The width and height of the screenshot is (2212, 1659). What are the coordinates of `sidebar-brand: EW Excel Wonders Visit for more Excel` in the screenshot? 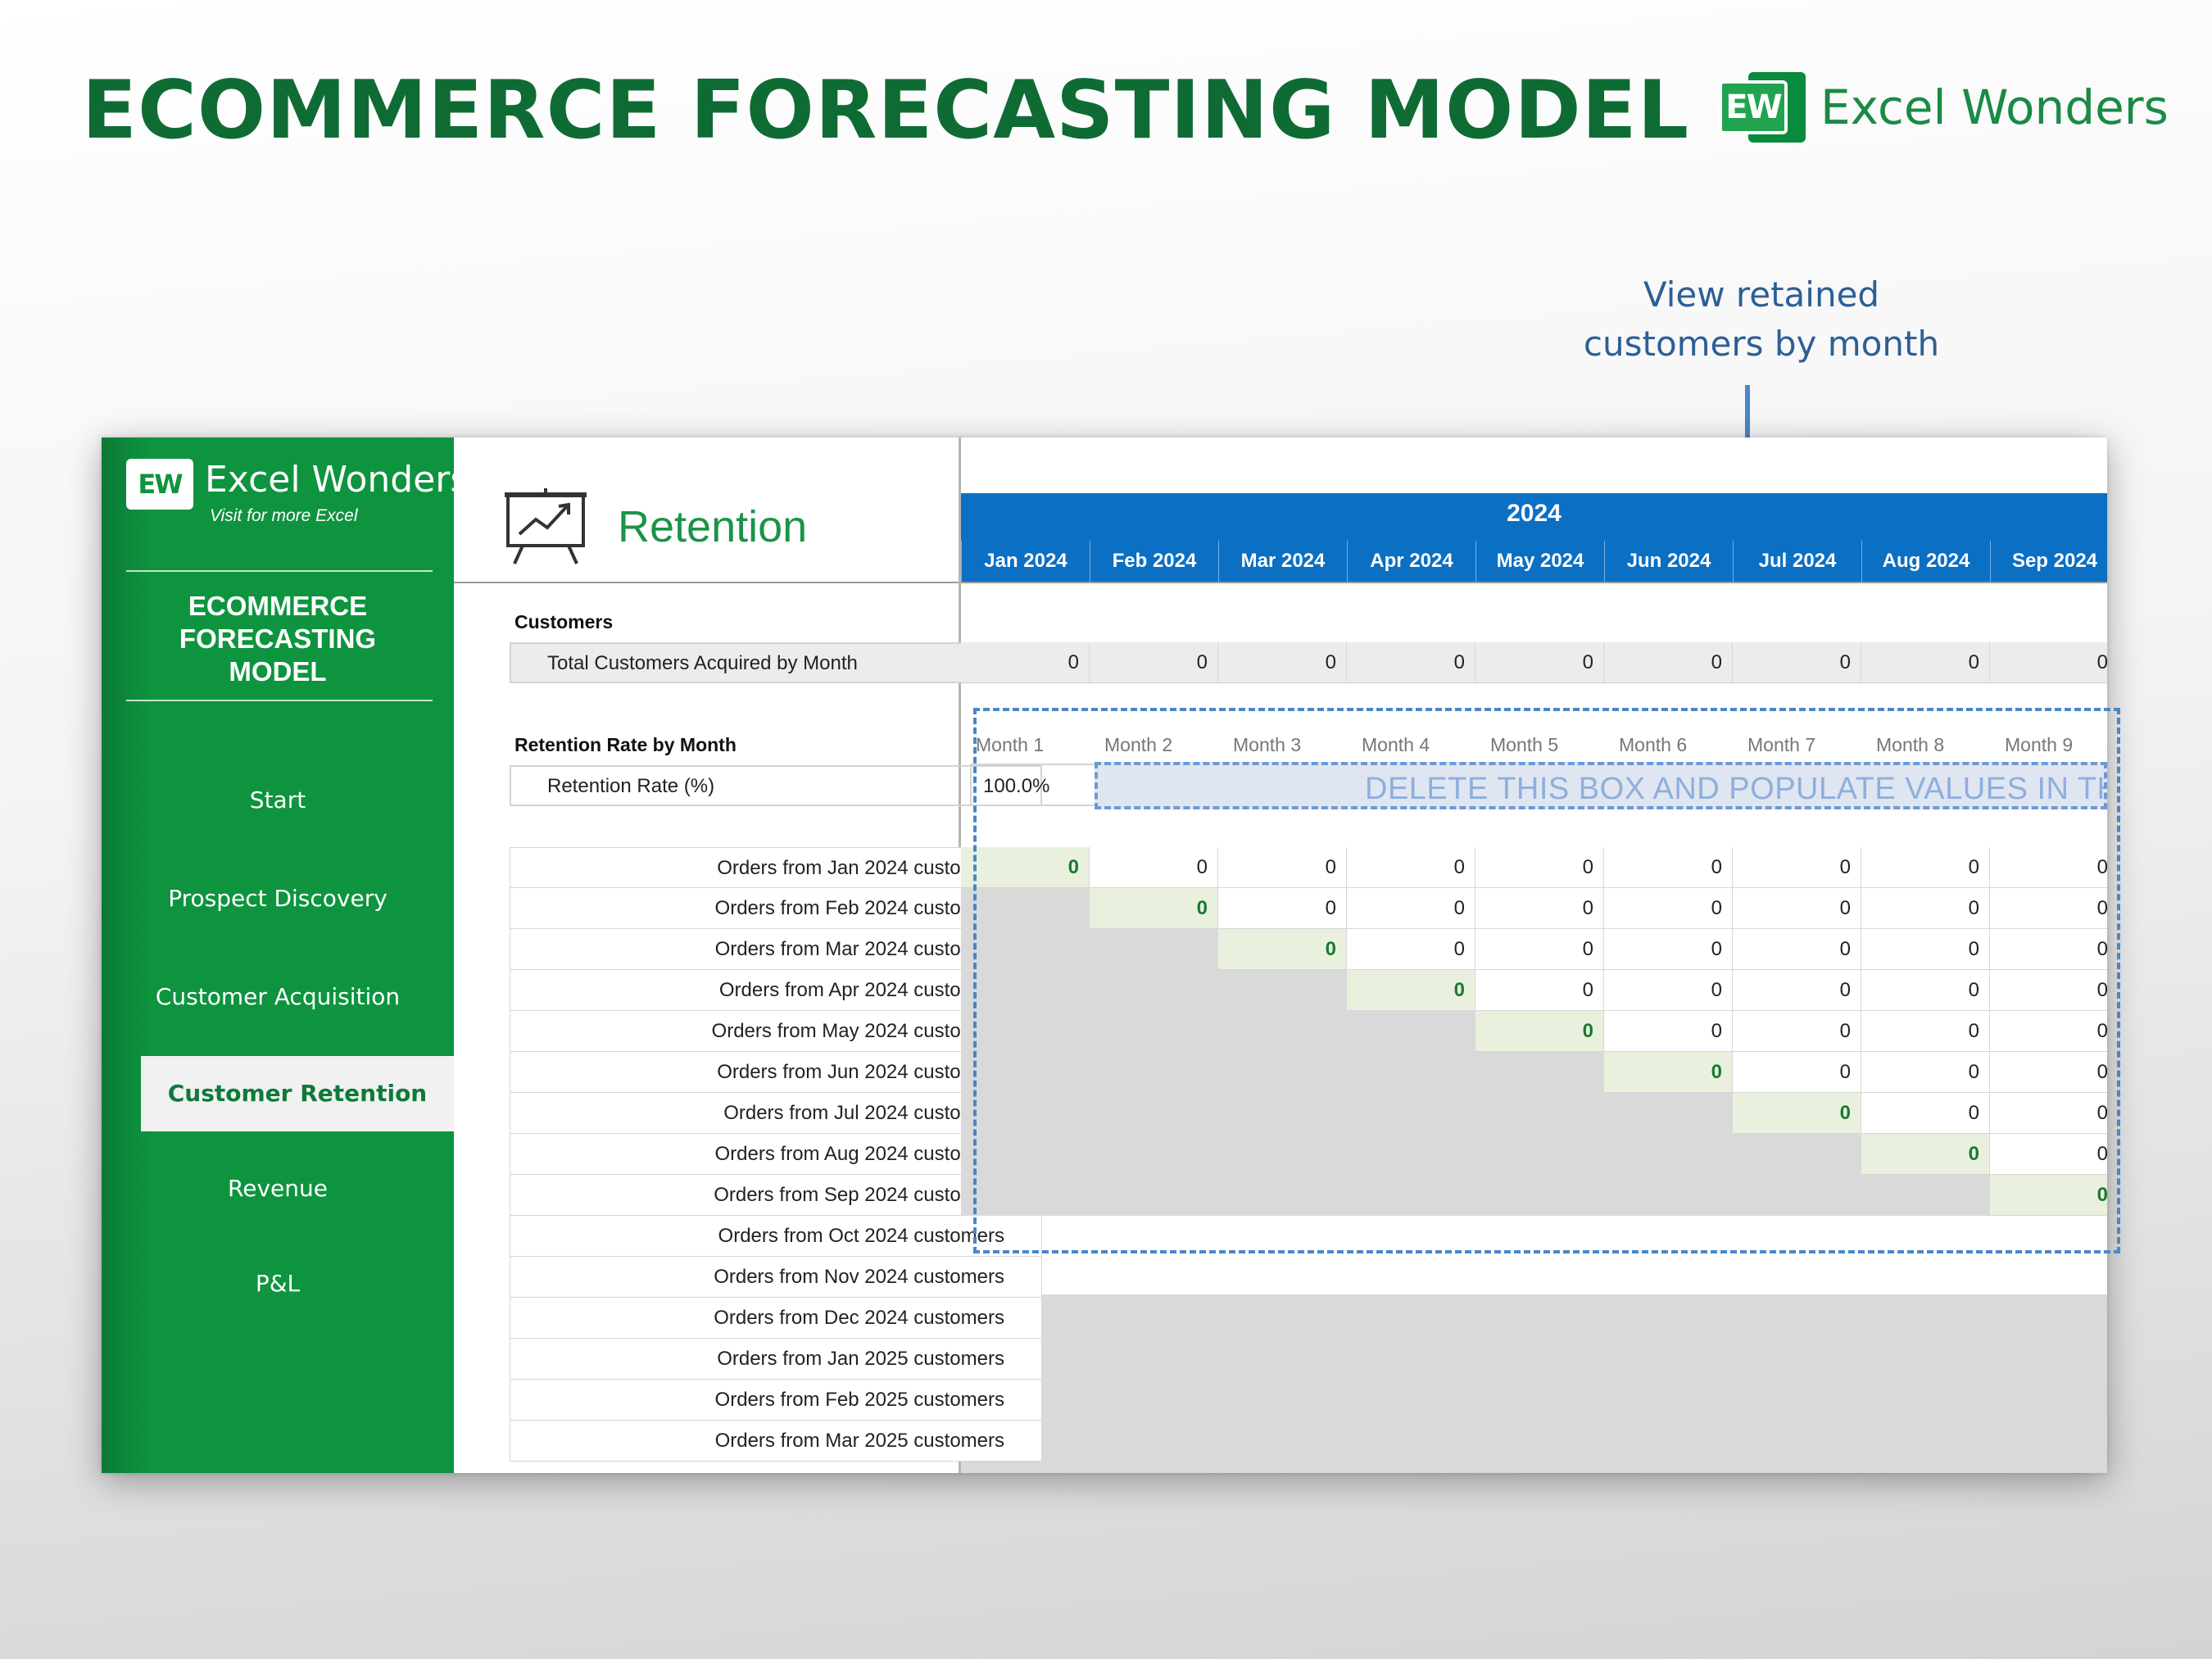 It's located at (297, 492).